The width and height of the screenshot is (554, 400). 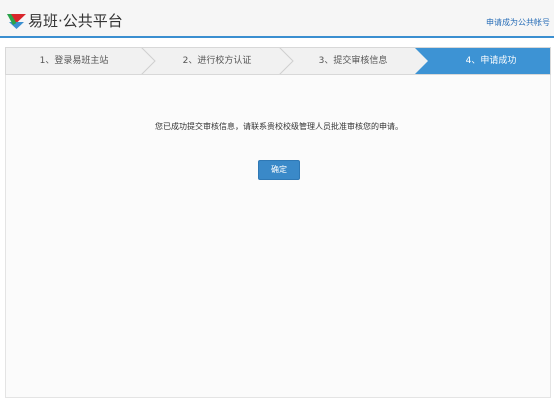 I want to click on apply-public-account-link: 申请成为公共帐号, so click(x=518, y=23).